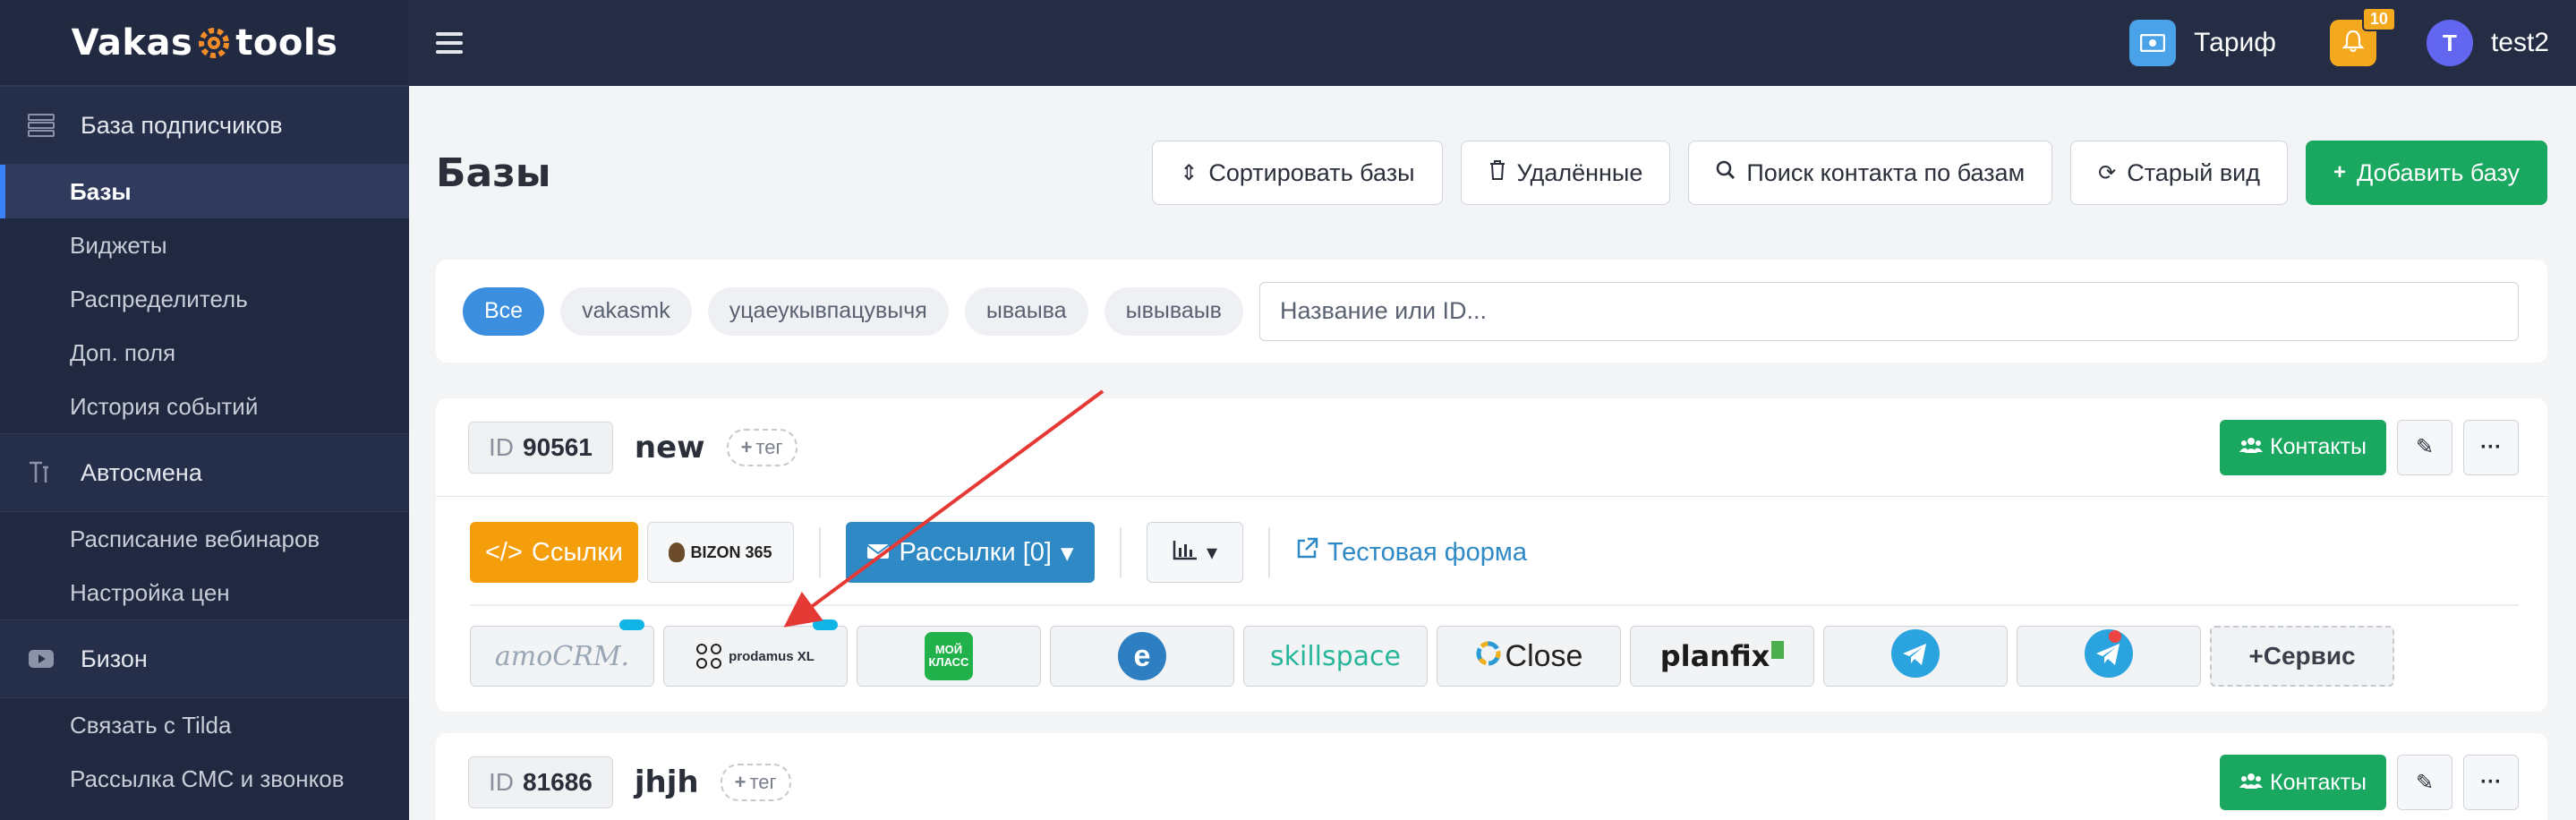  Describe the element at coordinates (631, 624) in the screenshot. I see `status-pill` at that location.